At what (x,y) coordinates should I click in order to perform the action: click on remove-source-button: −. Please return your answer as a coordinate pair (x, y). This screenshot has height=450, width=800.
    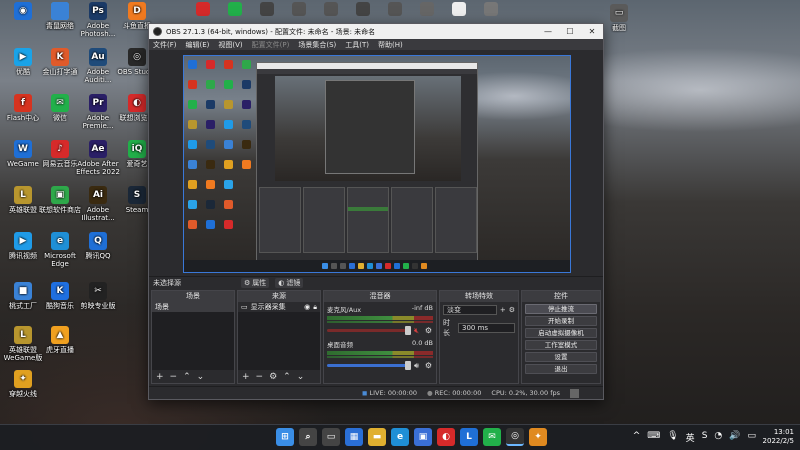
    Looking at the image, I should click on (260, 377).